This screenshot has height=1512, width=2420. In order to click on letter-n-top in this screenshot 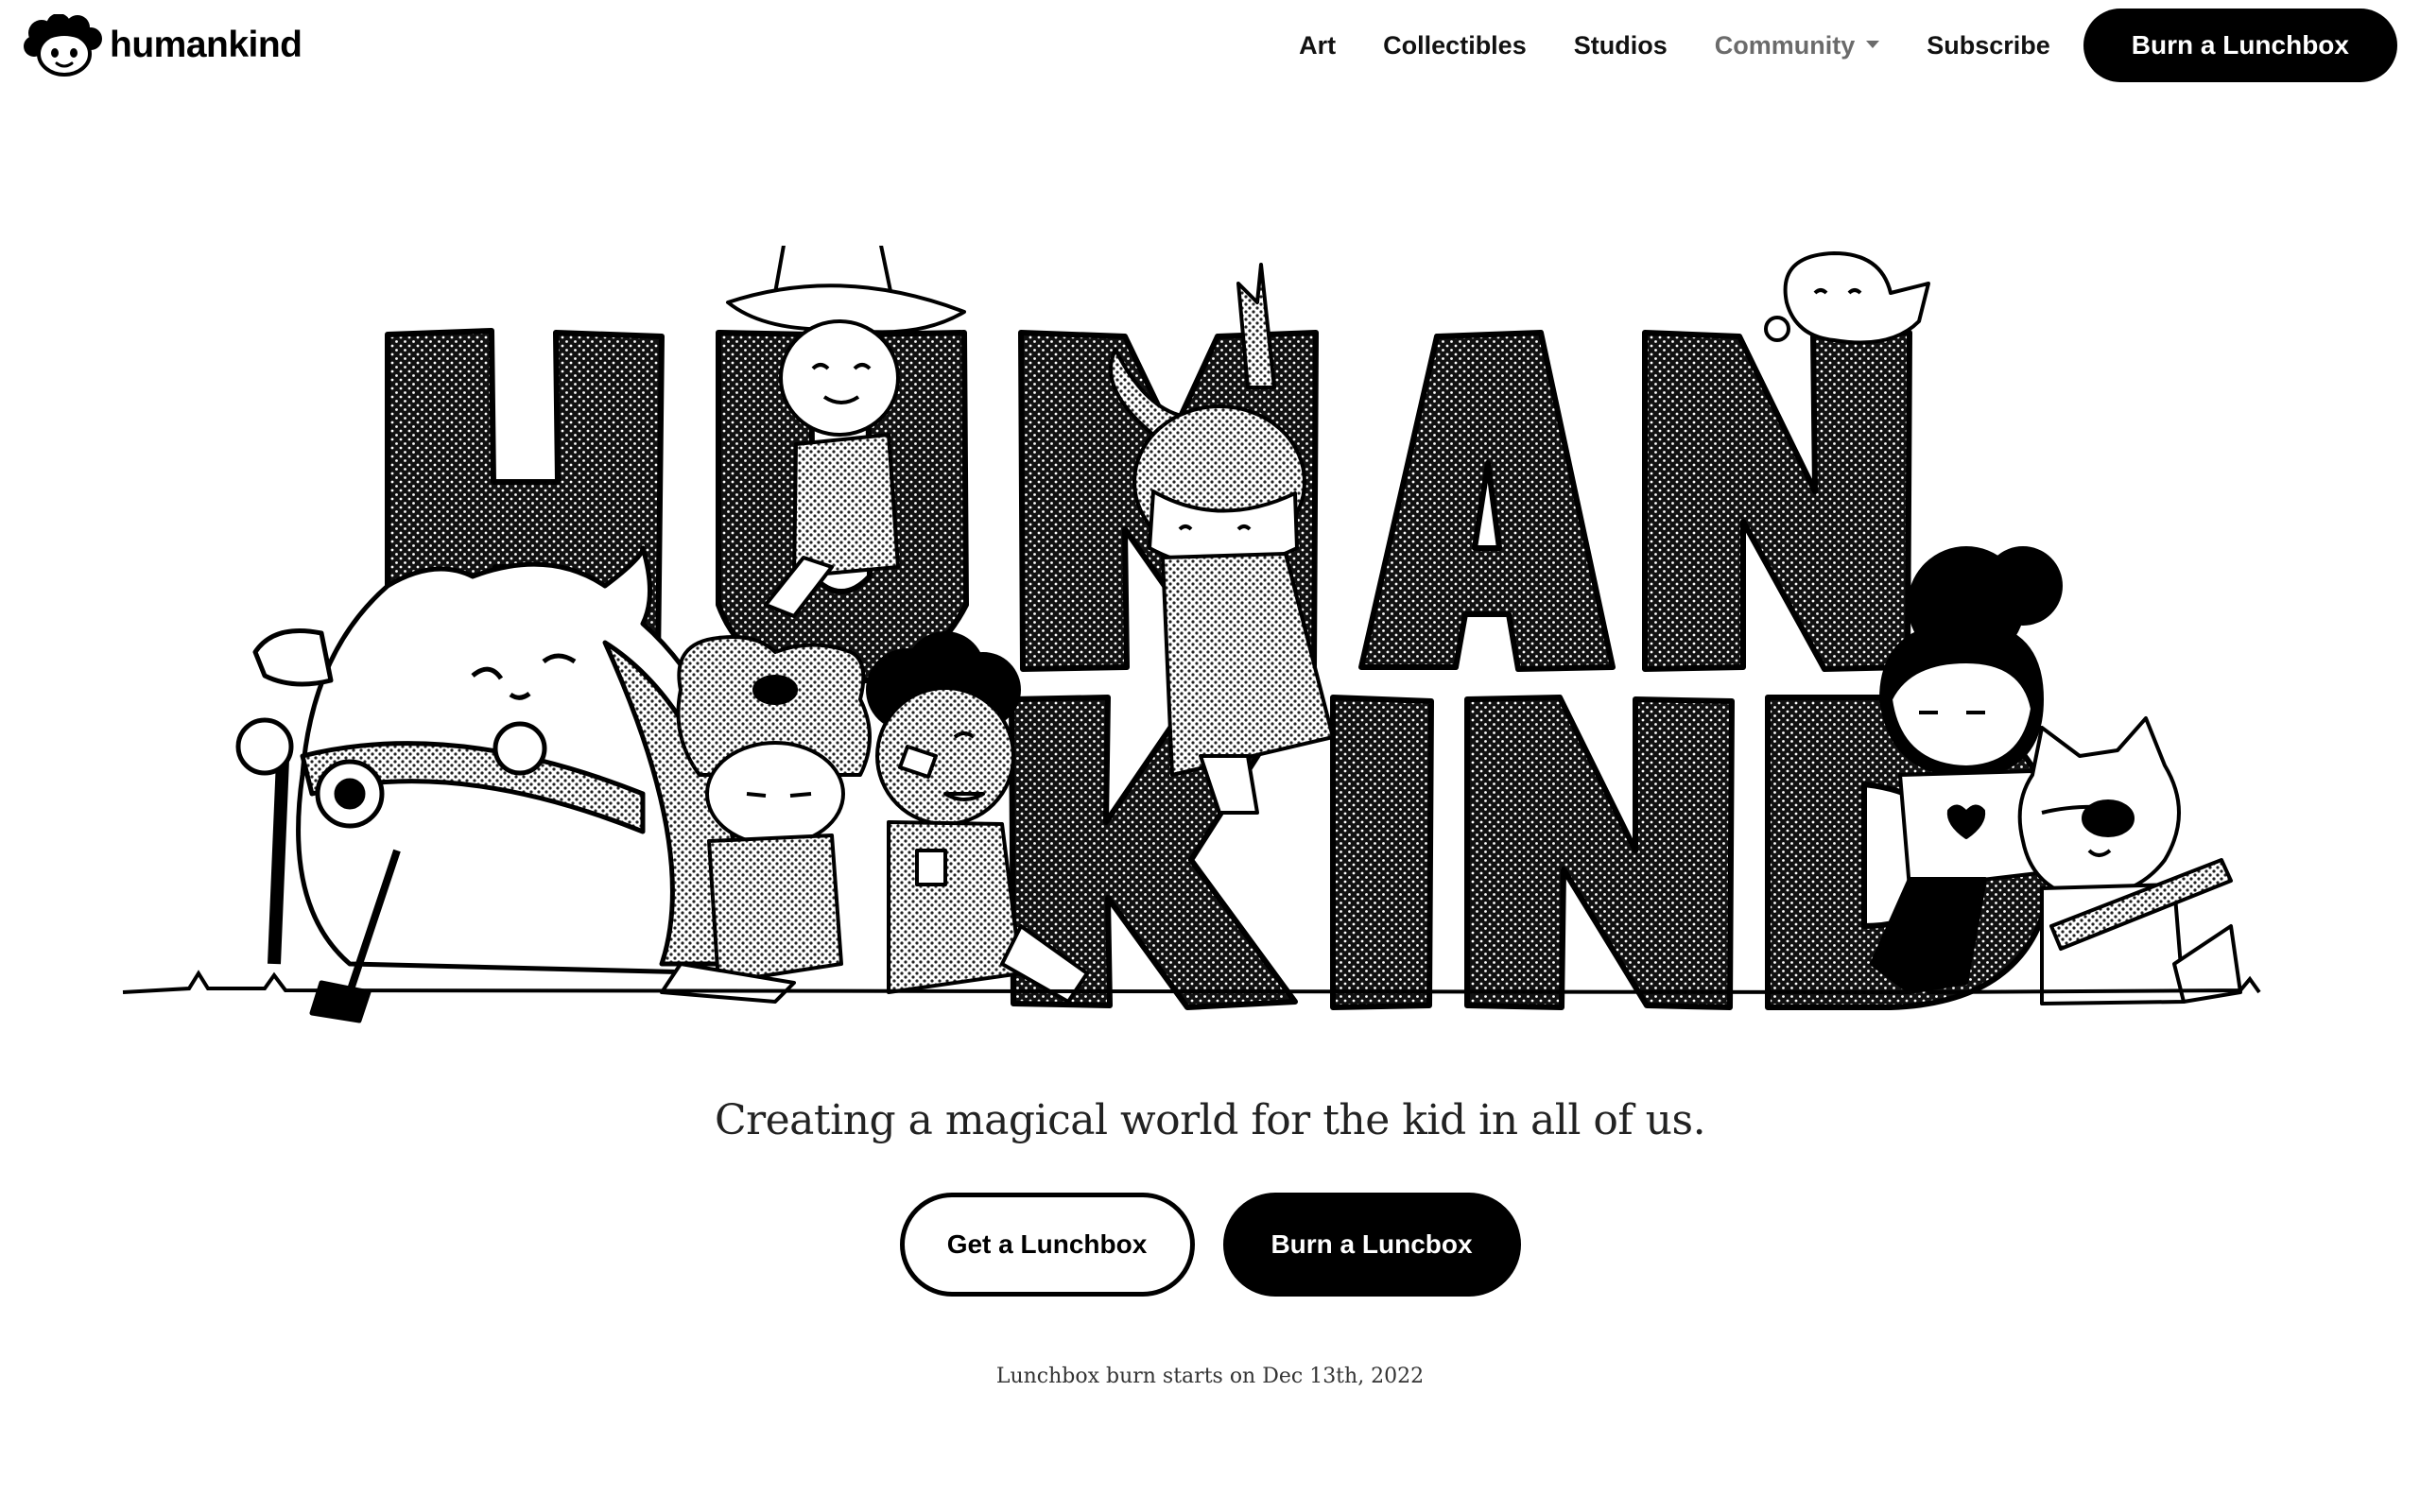, I will do `click(1777, 501)`.